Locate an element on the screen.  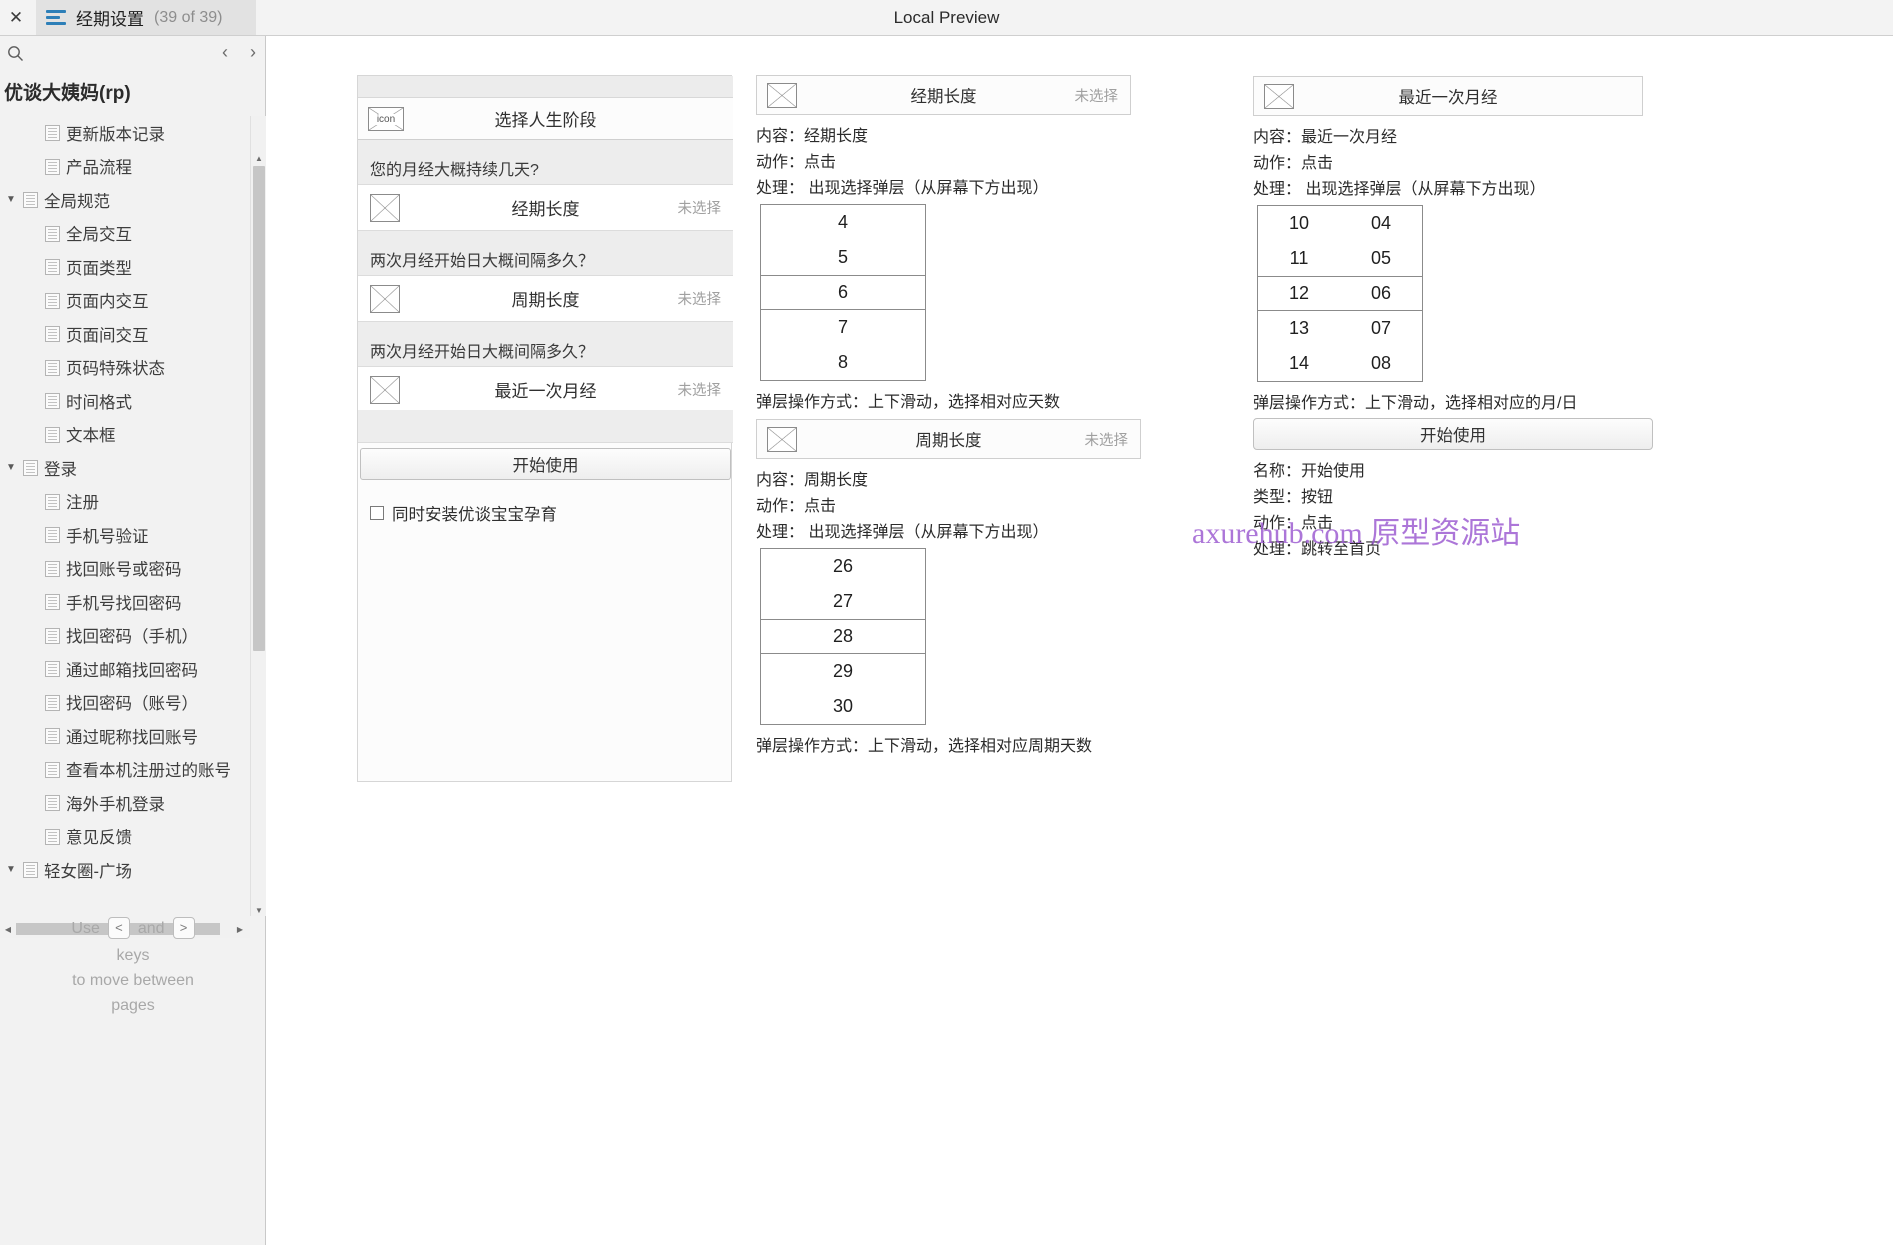
sidebar-item-11: 注册 is located at coordinates (125, 502).